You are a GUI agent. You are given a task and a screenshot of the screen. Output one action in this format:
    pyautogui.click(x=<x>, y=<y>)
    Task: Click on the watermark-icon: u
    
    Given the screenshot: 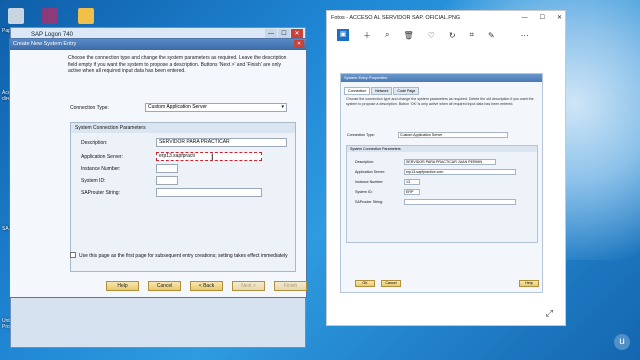 What is the action you would take?
    pyautogui.click(x=622, y=342)
    